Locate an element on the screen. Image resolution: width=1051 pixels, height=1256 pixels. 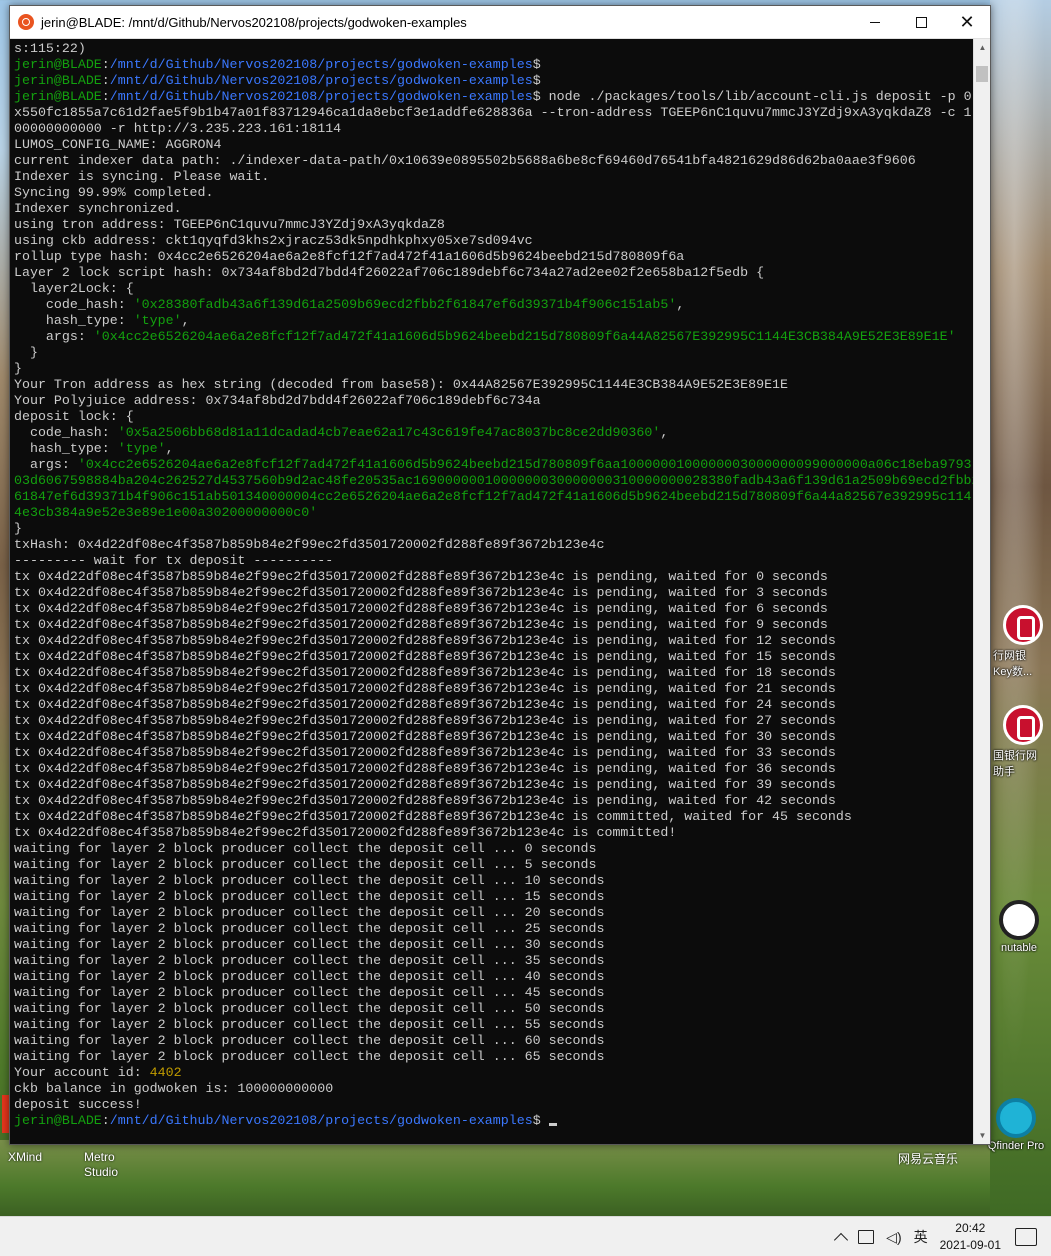
terminal-line: deposit lock: { is located at coordinates (495, 417).